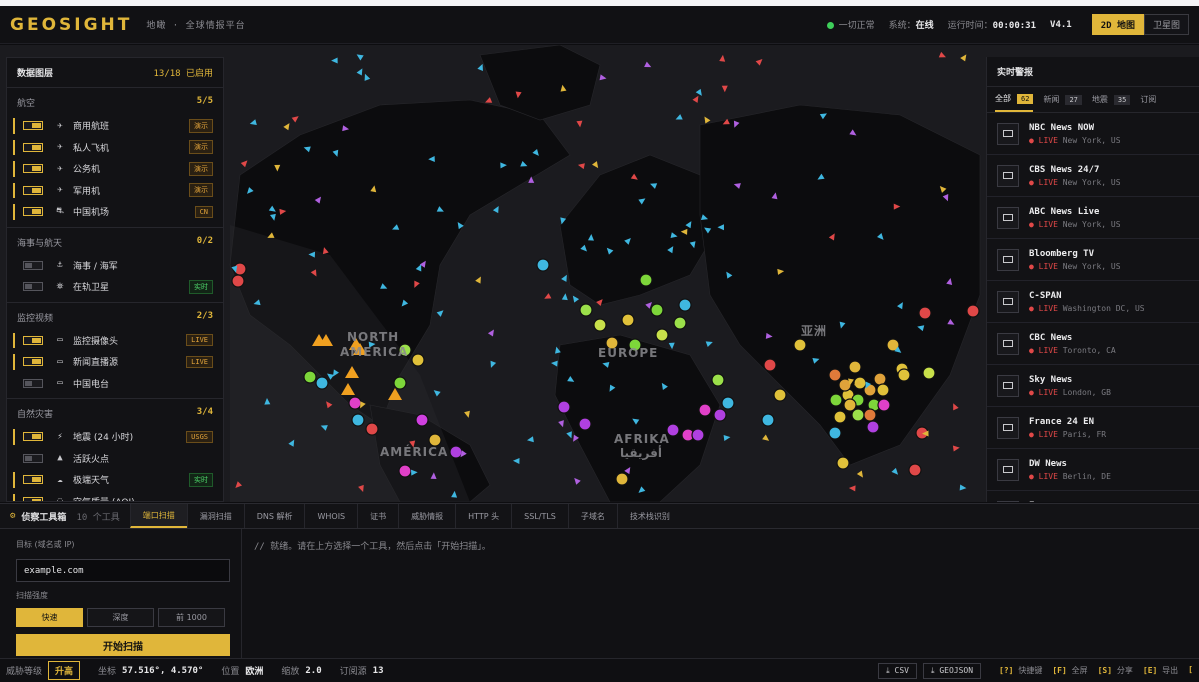  Describe the element at coordinates (1093, 302) in the screenshot. I see `live-feed-item: C-SPAN ● LIVE Washington DC, US` at that location.